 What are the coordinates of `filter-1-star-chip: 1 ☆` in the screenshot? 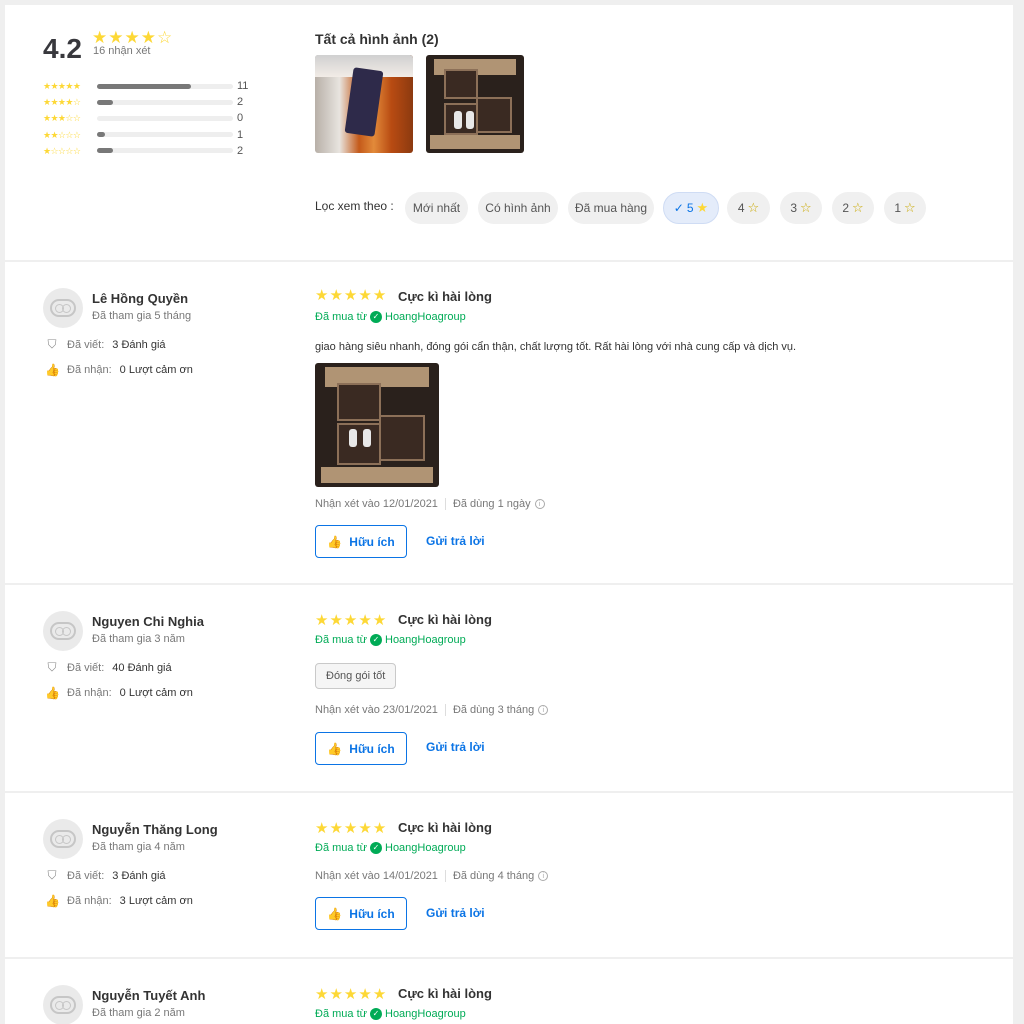 It's located at (905, 208).